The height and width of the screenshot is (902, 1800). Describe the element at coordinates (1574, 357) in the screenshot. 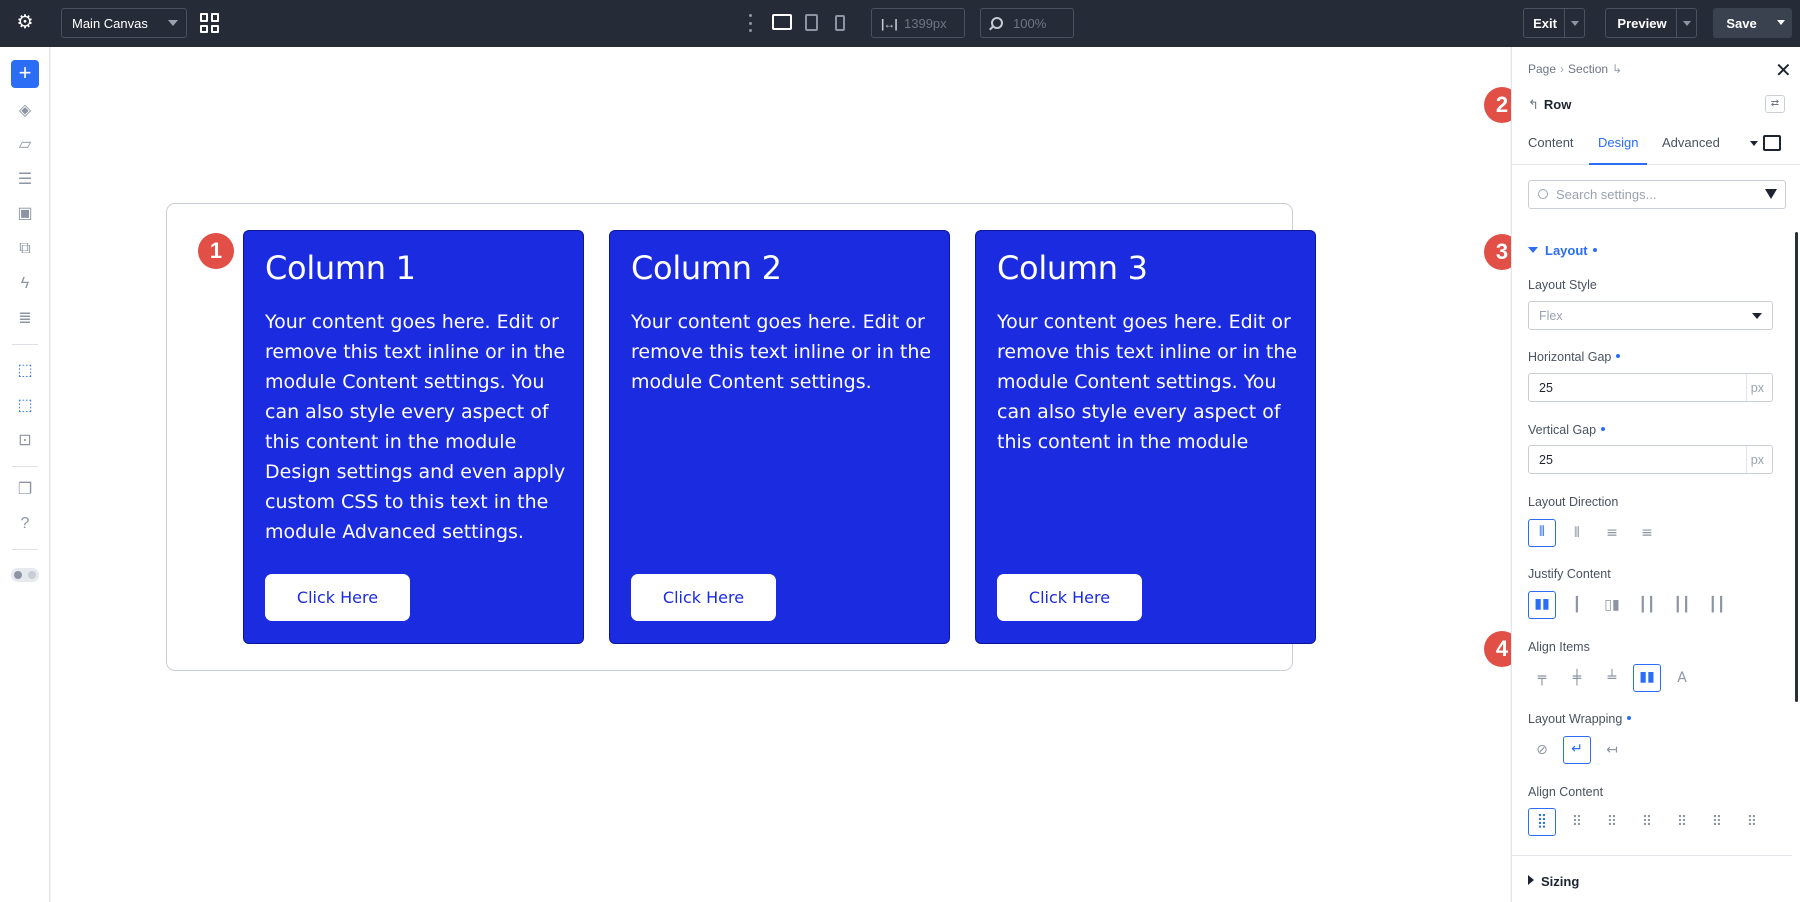

I see `horizontal-gap-label: Horizontal Gap` at that location.